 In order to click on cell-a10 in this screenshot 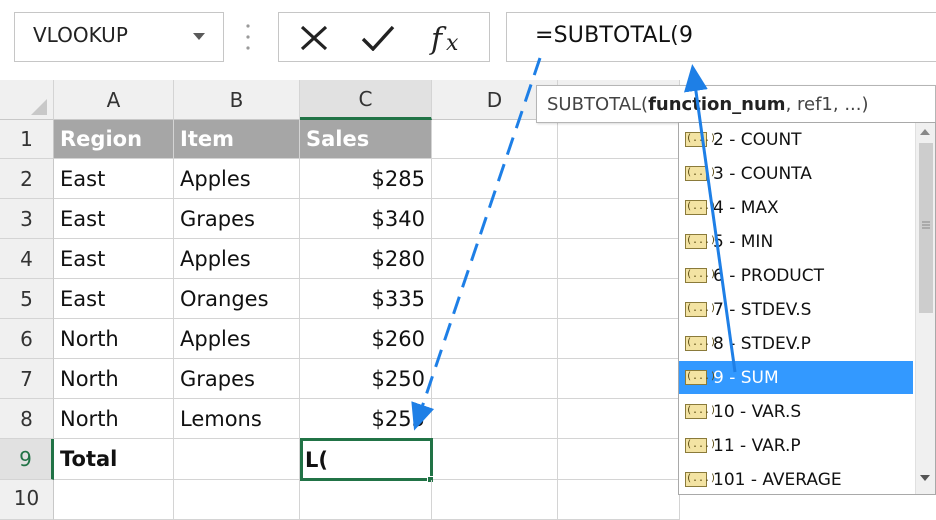, I will do `click(114, 500)`.